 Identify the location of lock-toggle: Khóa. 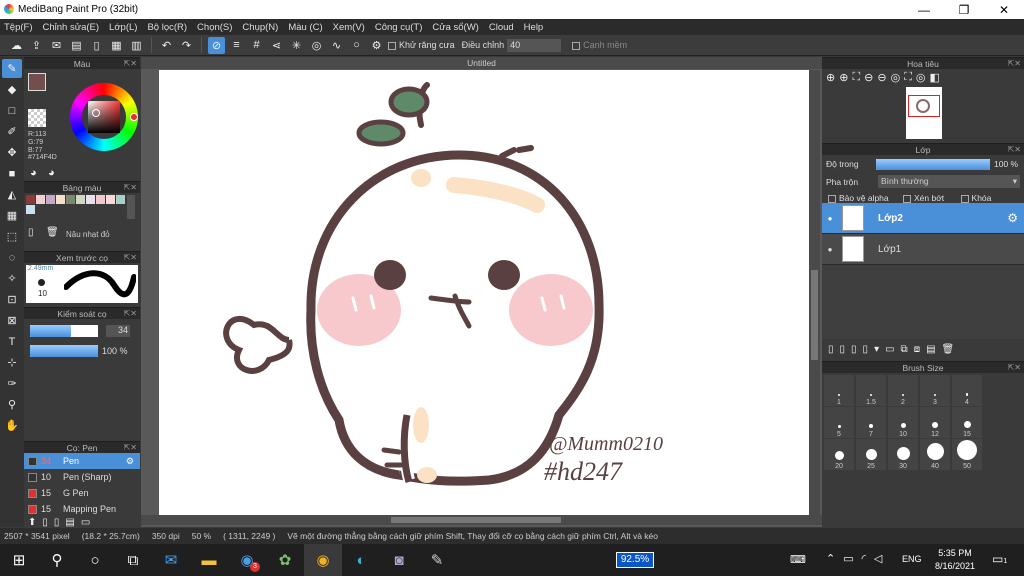
(975, 198).